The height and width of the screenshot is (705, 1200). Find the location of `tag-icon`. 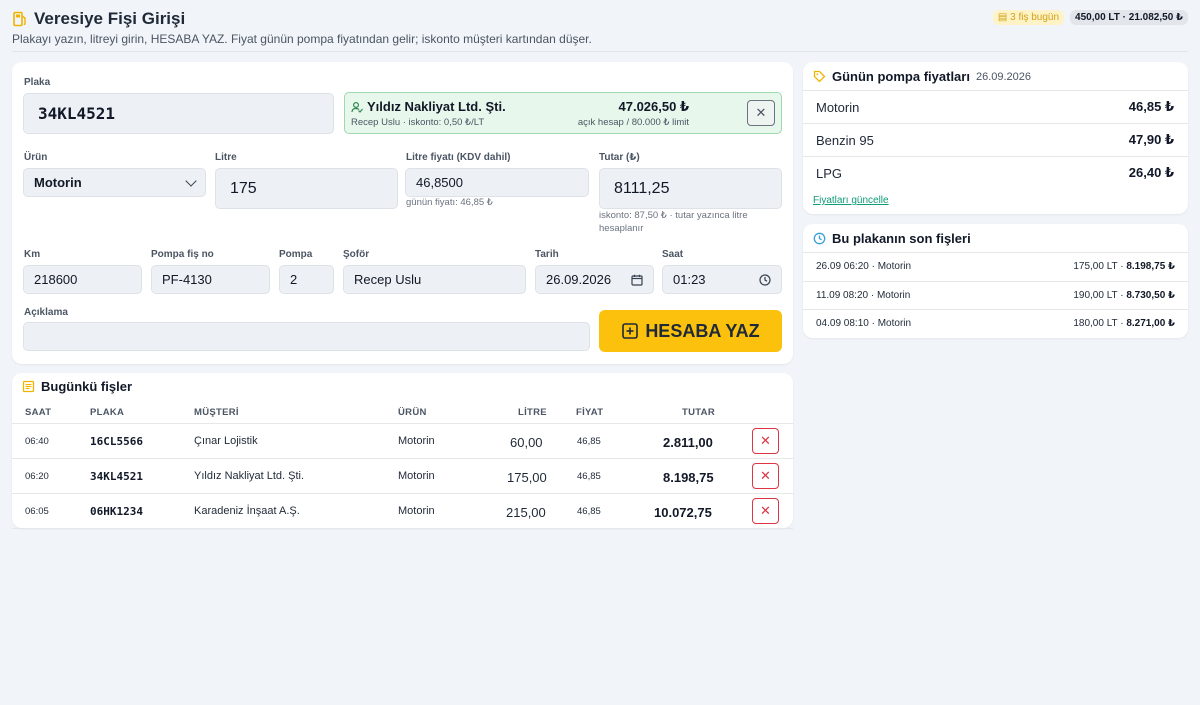

tag-icon is located at coordinates (819, 76).